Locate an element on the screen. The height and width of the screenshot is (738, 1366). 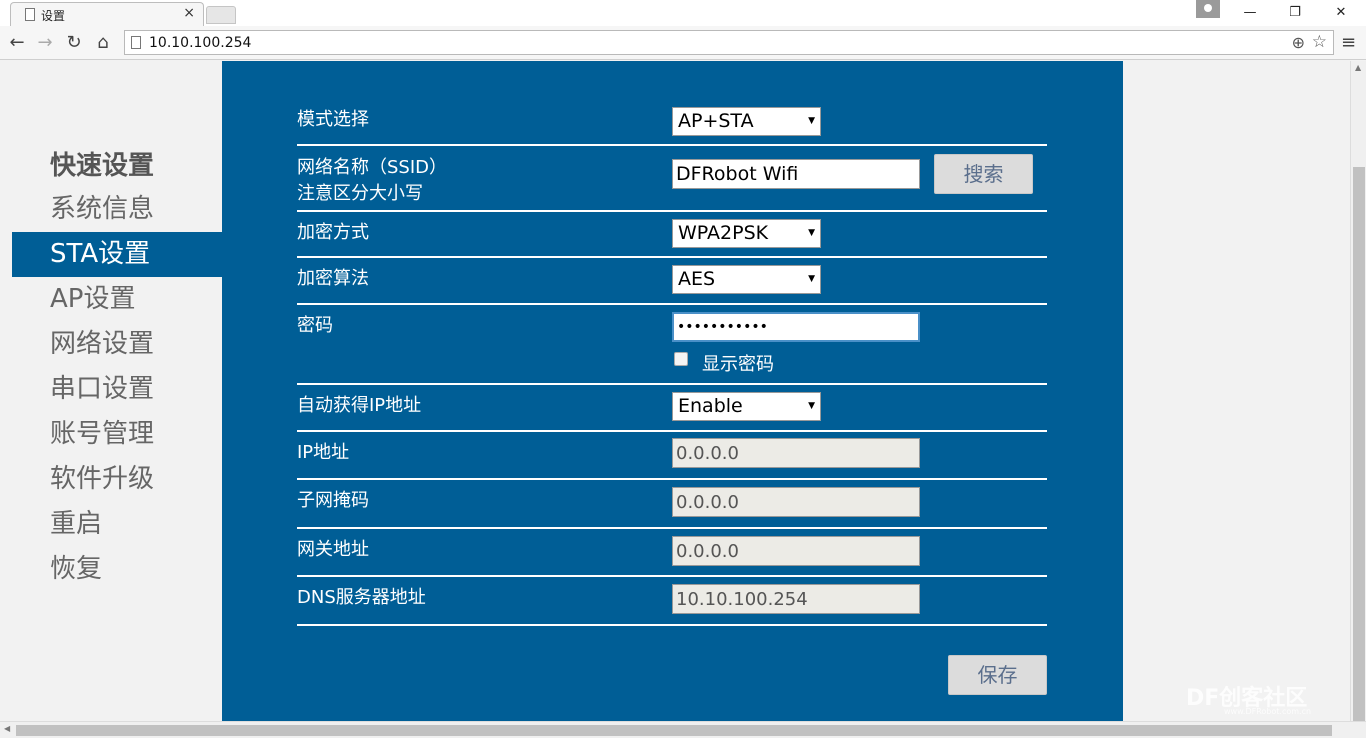
ip-input is located at coordinates (796, 453).